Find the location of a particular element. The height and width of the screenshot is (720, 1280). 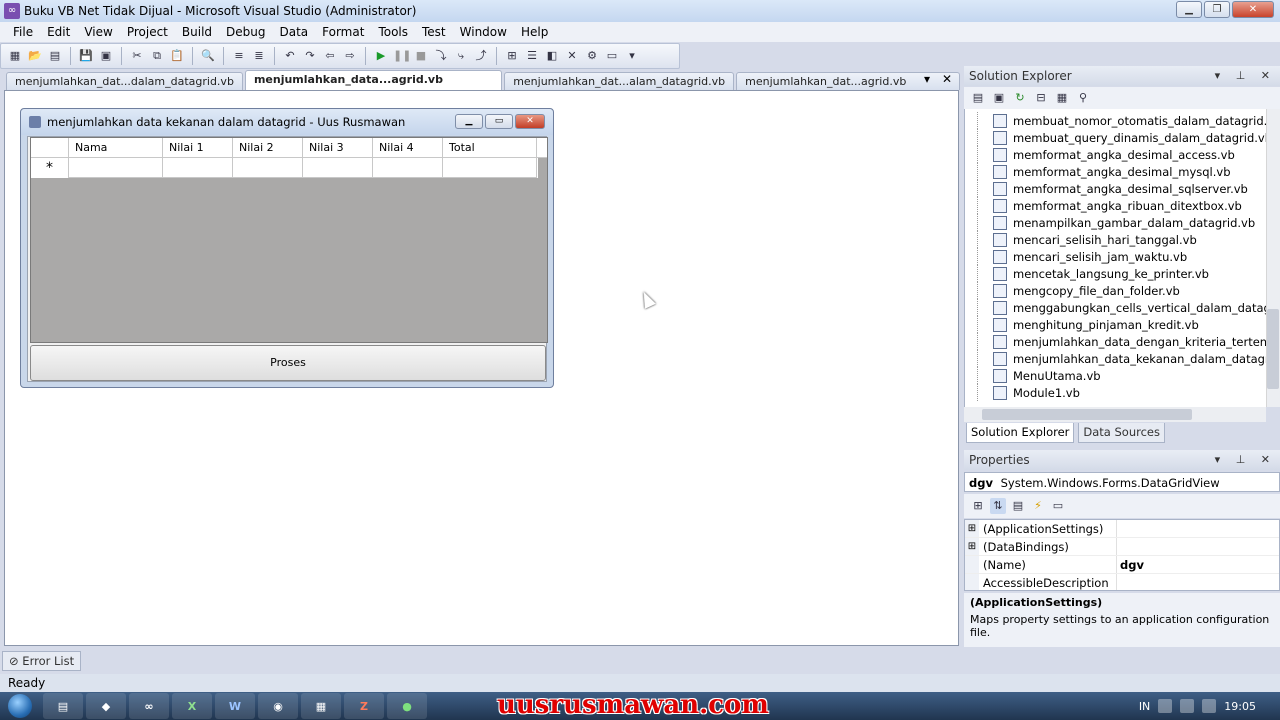

menu-help: Help is located at coordinates (534, 32).